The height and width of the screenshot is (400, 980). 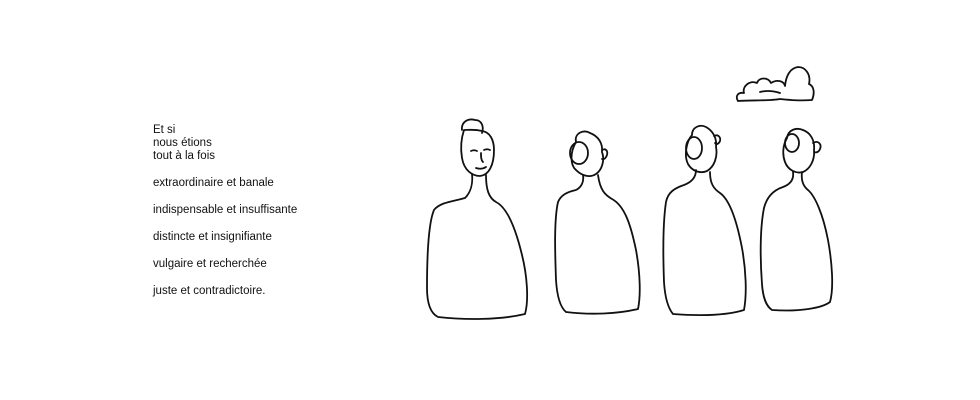 What do you see at coordinates (704, 220) in the screenshot?
I see `figure-3-drawing` at bounding box center [704, 220].